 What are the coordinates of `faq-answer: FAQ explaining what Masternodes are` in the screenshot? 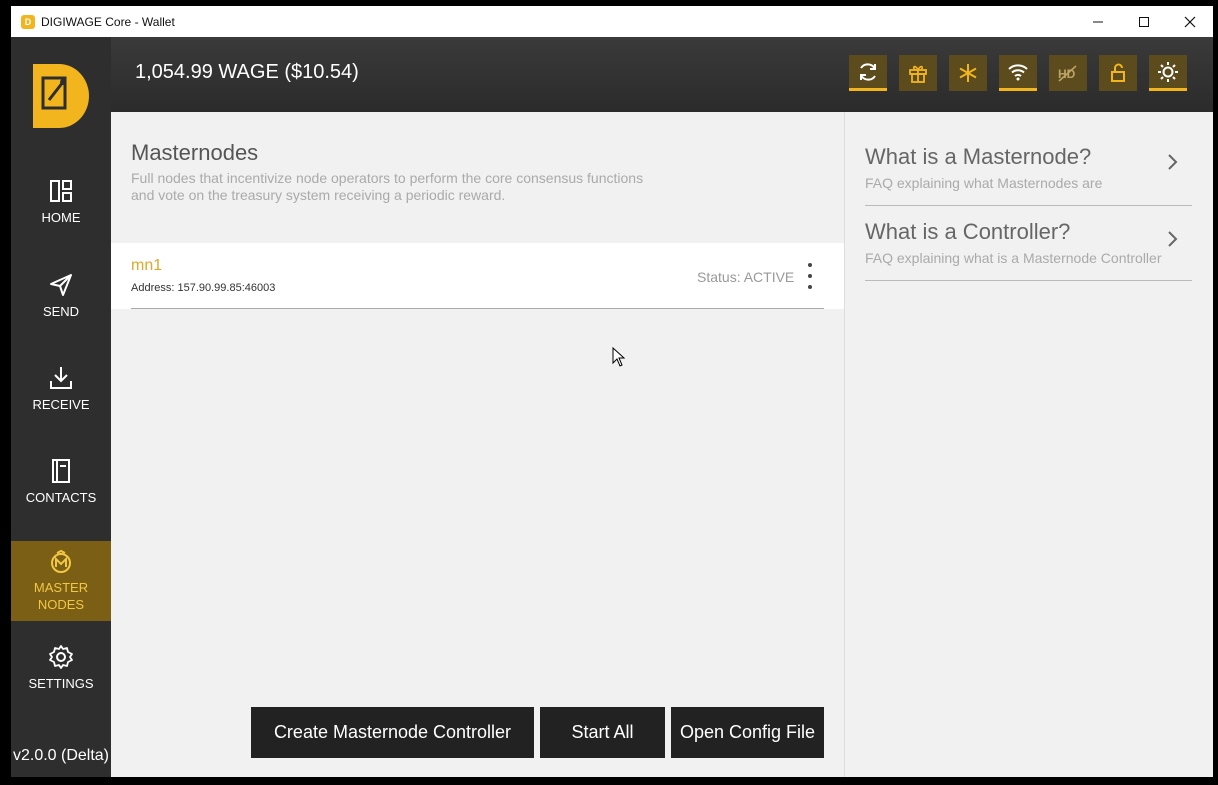 It's located at (984, 183).